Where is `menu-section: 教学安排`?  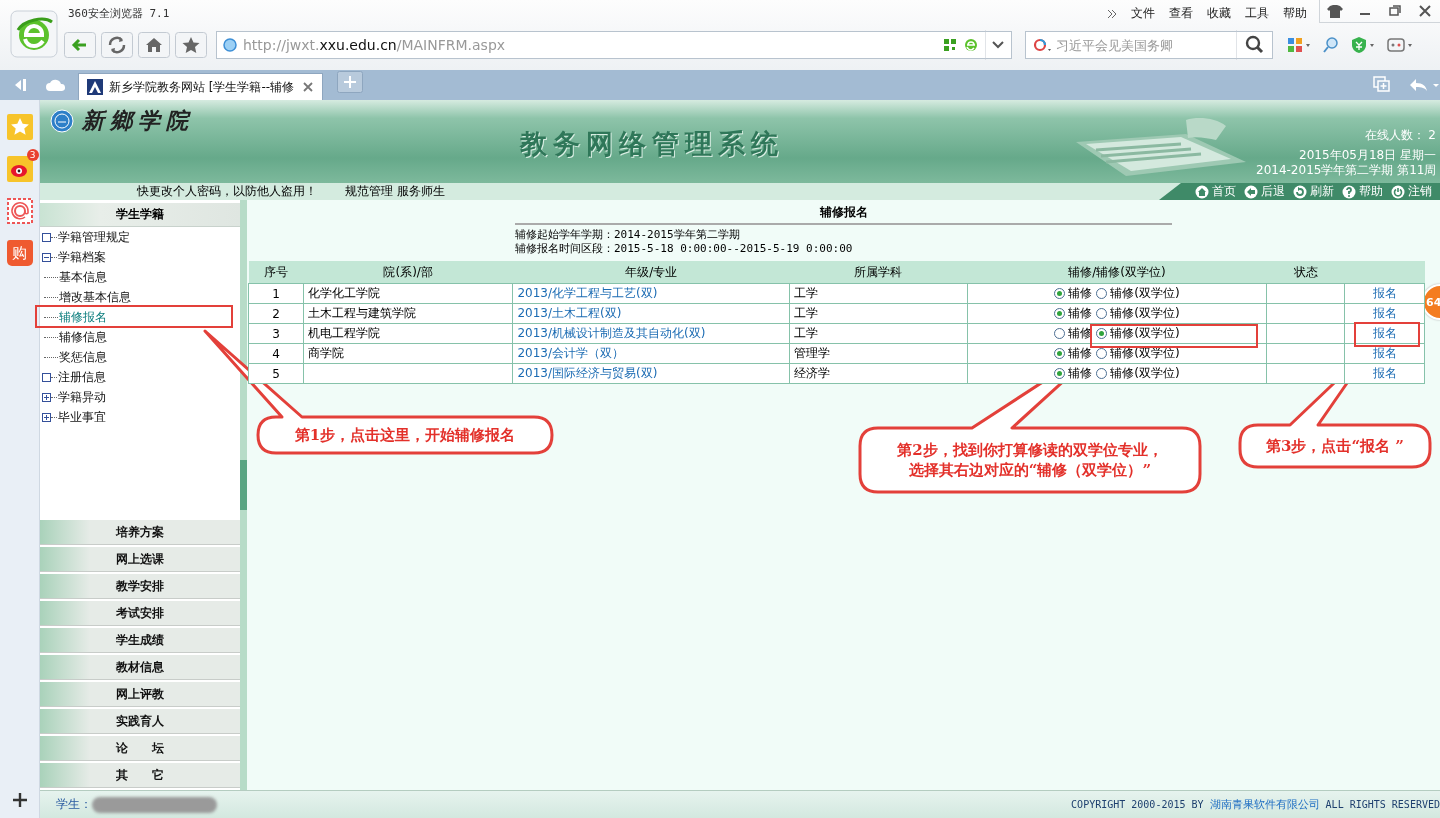
menu-section: 教学安排 is located at coordinates (140, 586).